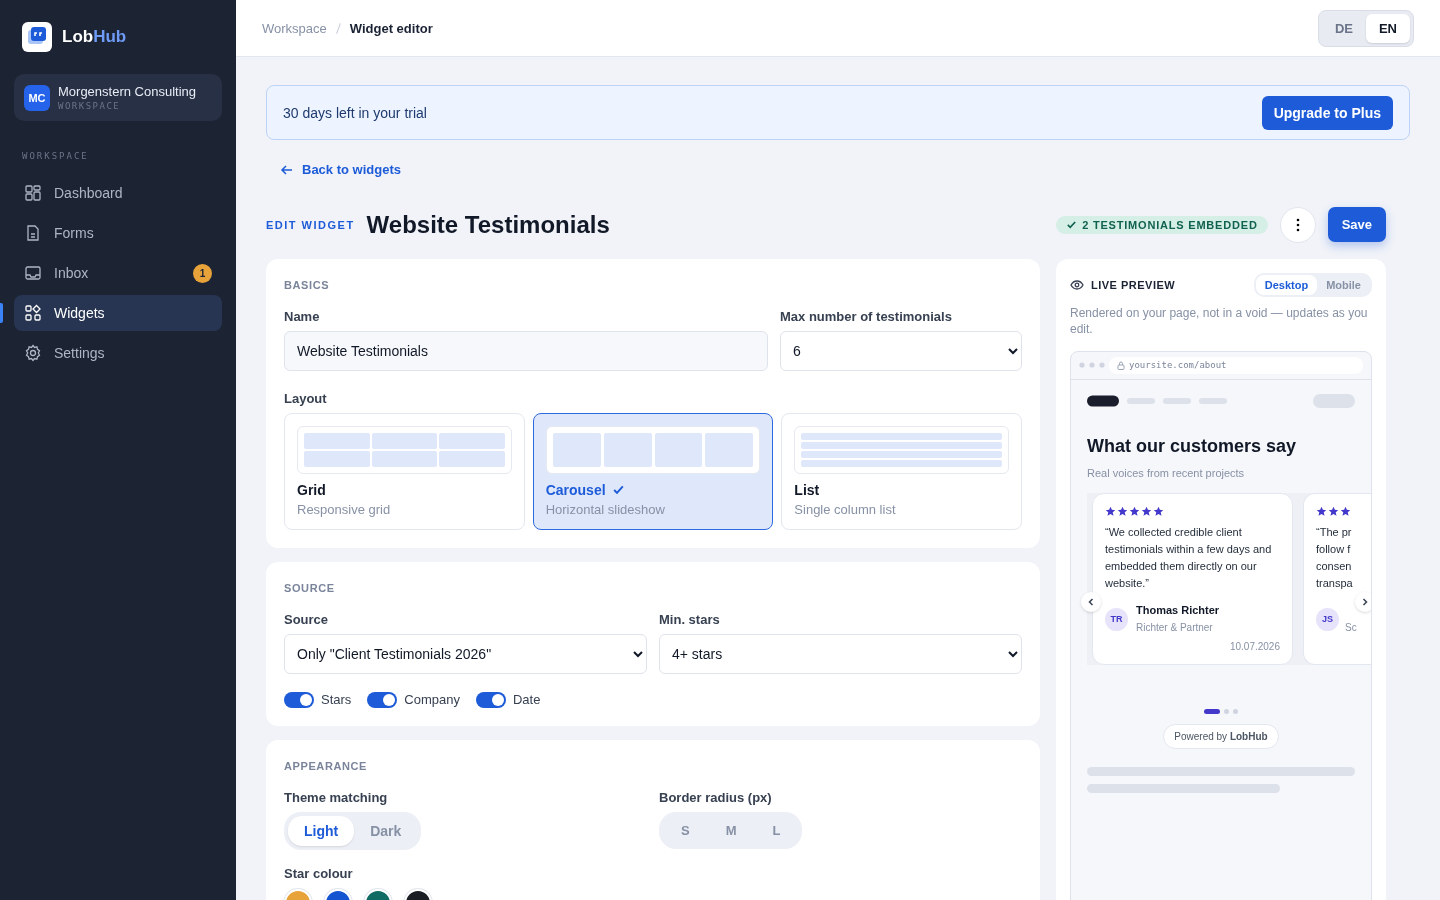 This screenshot has width=1440, height=900. I want to click on testimonial-quote: “The pr follow f consen transpa, so click(1335, 557).